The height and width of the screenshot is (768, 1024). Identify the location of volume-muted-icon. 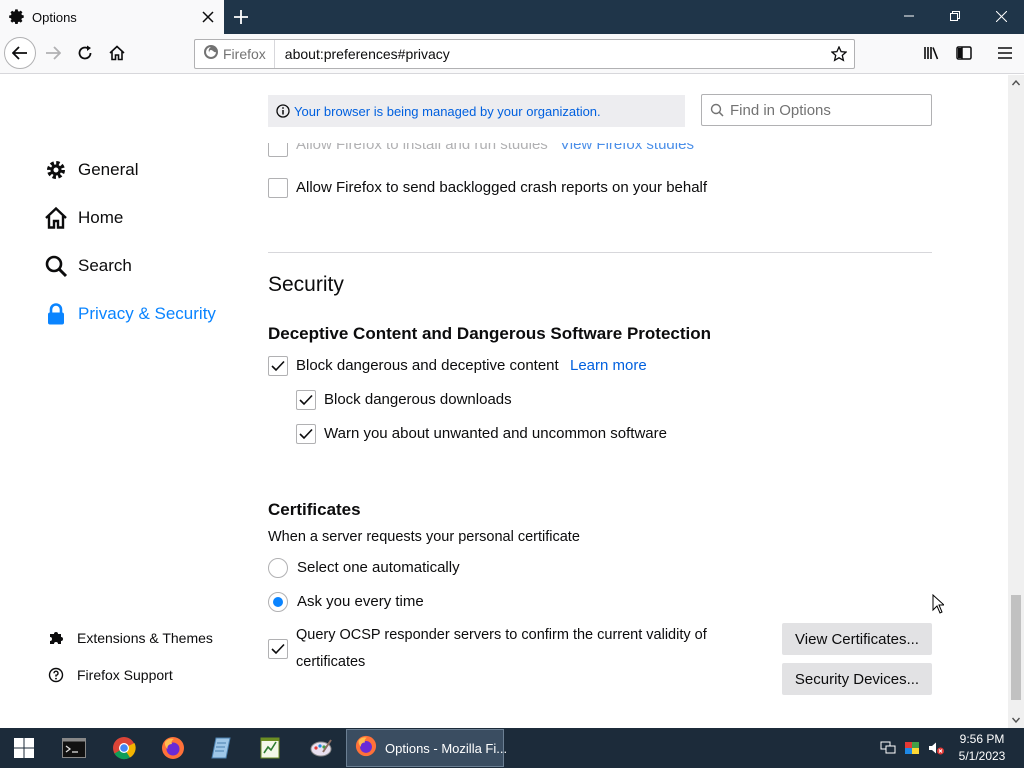
(936, 748).